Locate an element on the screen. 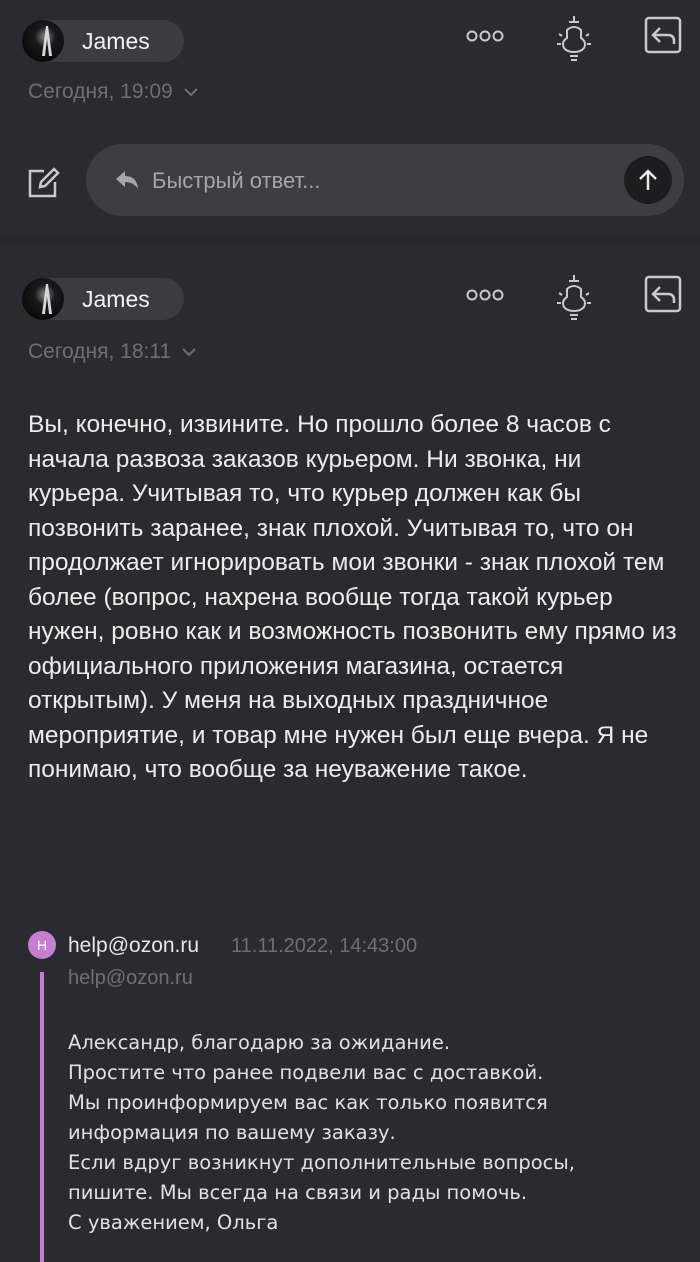 The image size is (700, 1262). date-text: Сегодня, 19:09 is located at coordinates (100, 91).